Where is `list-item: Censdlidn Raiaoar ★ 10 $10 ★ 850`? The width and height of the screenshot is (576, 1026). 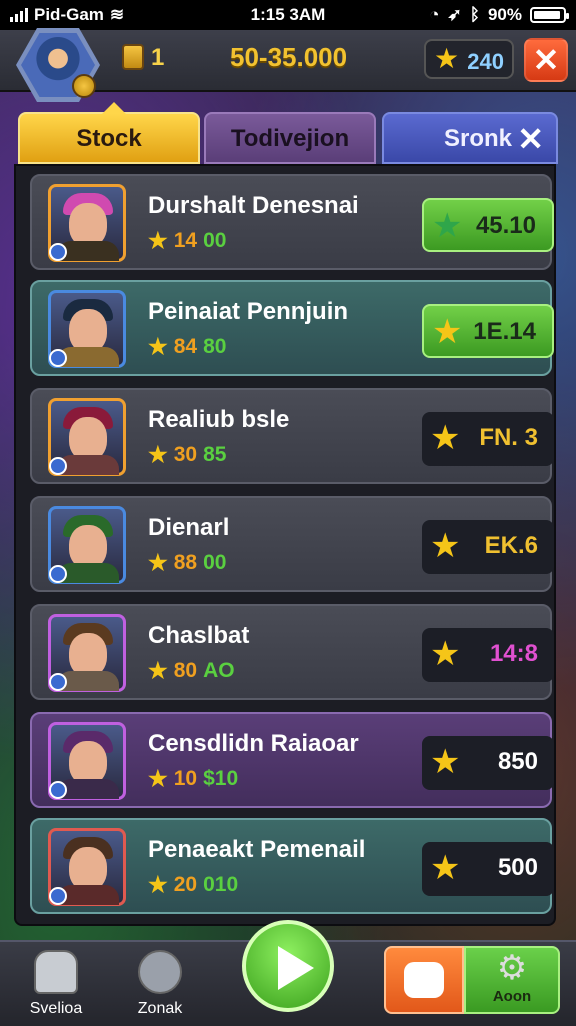
list-item: Censdlidn Raiaoar ★ 10 $10 ★ 850 is located at coordinates (292, 760).